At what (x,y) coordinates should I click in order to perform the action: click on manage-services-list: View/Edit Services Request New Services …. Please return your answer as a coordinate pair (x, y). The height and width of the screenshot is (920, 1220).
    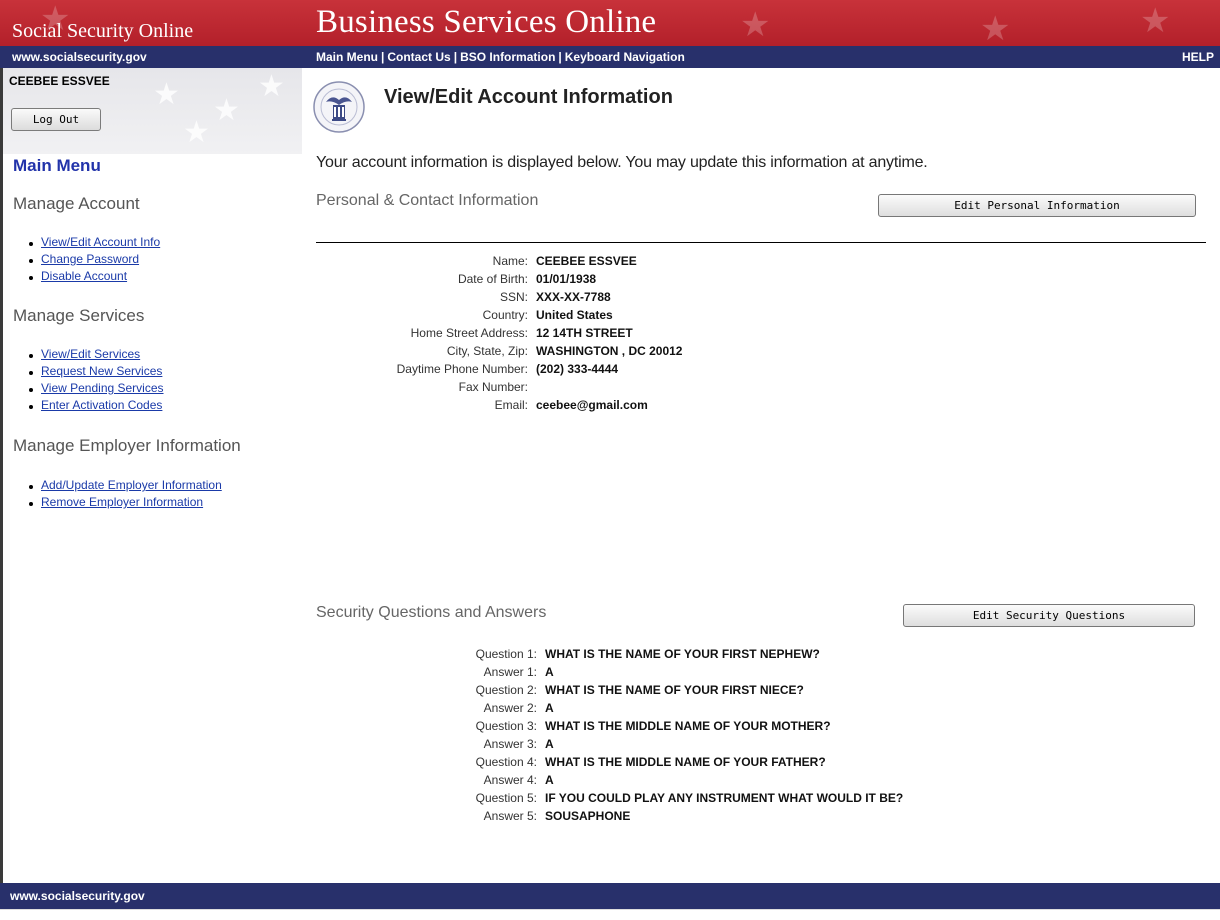
    Looking at the image, I should click on (95, 380).